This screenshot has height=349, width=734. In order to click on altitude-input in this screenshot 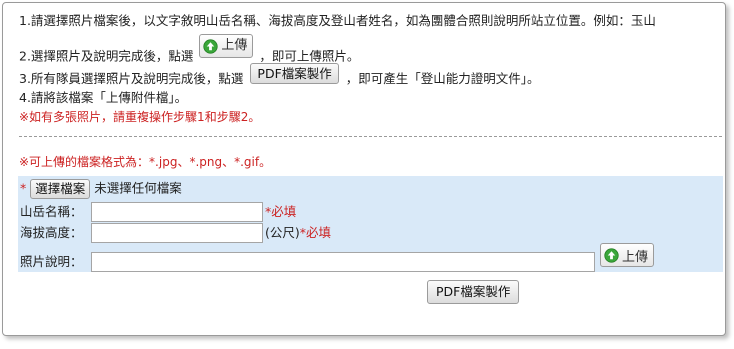, I will do `click(177, 233)`.